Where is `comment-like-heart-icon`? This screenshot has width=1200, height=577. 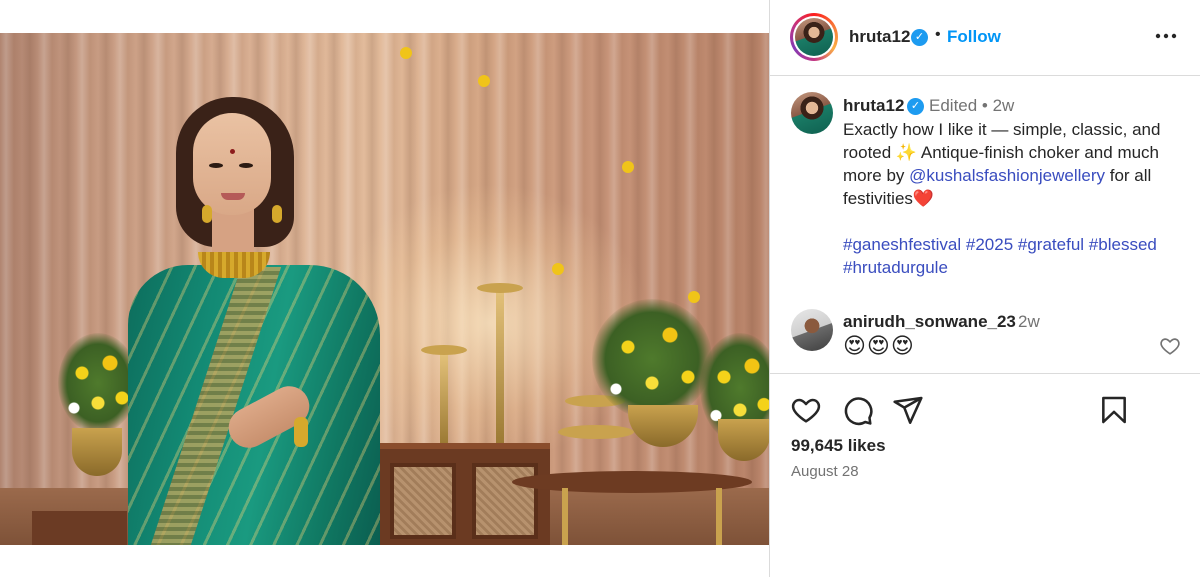 comment-like-heart-icon is located at coordinates (1170, 346).